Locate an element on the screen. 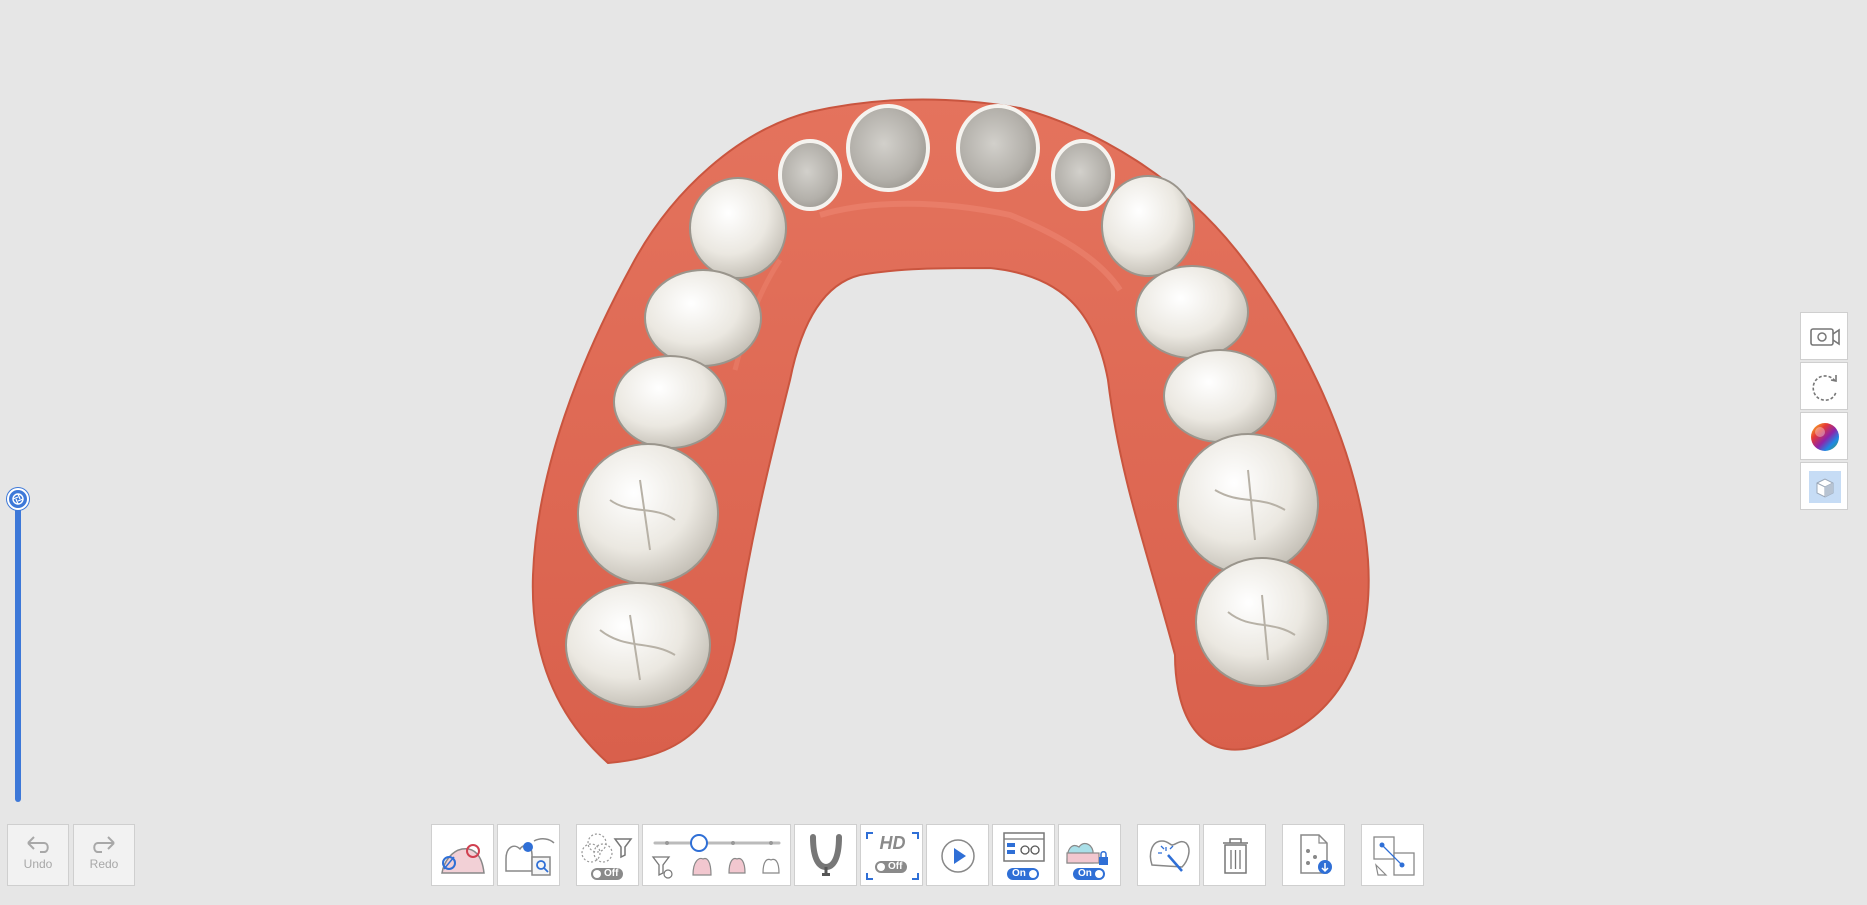 The image size is (1867, 905). play-icon is located at coordinates (958, 856).